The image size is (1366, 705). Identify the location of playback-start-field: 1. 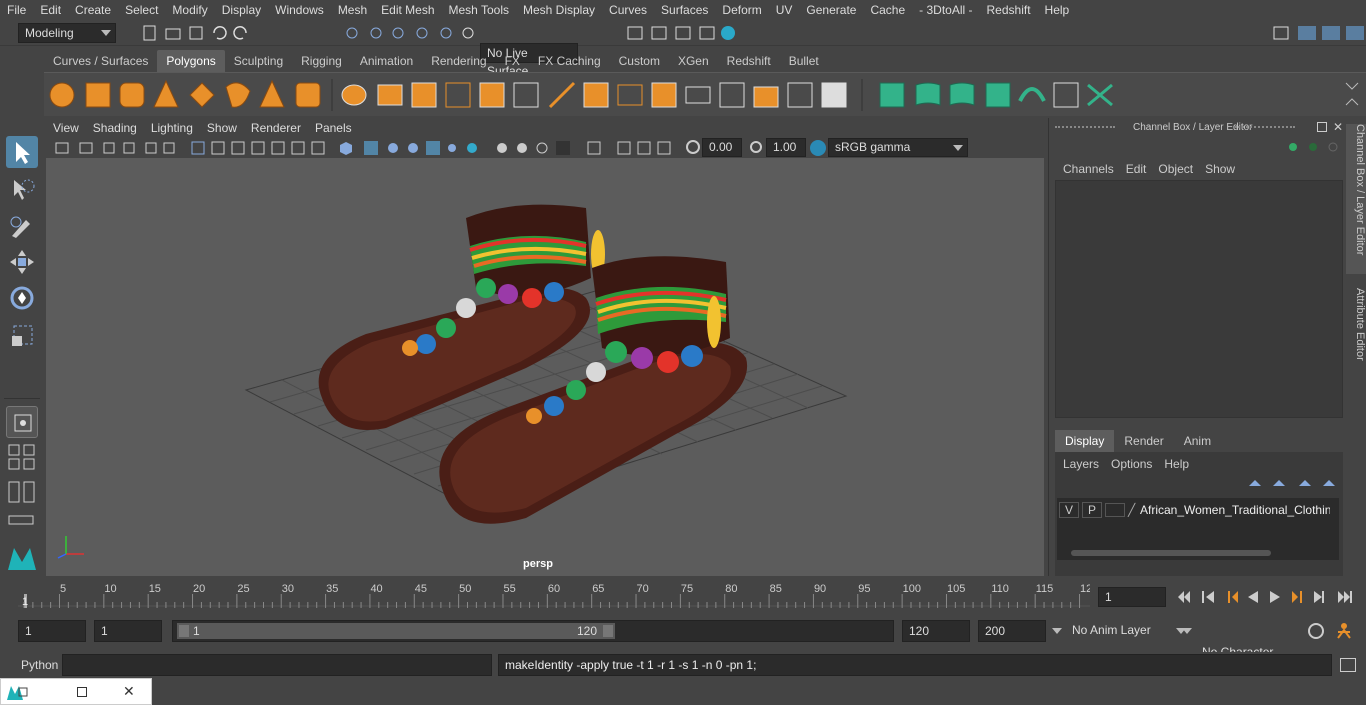
(128, 631).